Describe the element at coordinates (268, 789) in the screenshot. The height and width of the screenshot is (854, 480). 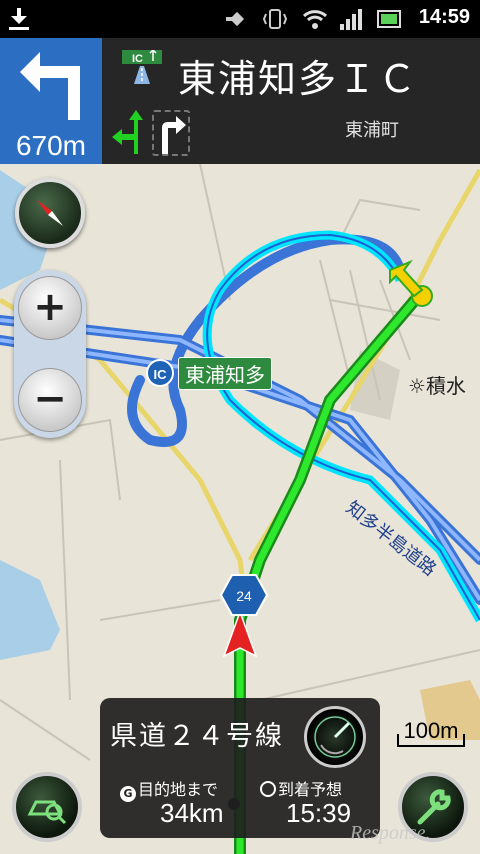
I see `clock-icon` at that location.